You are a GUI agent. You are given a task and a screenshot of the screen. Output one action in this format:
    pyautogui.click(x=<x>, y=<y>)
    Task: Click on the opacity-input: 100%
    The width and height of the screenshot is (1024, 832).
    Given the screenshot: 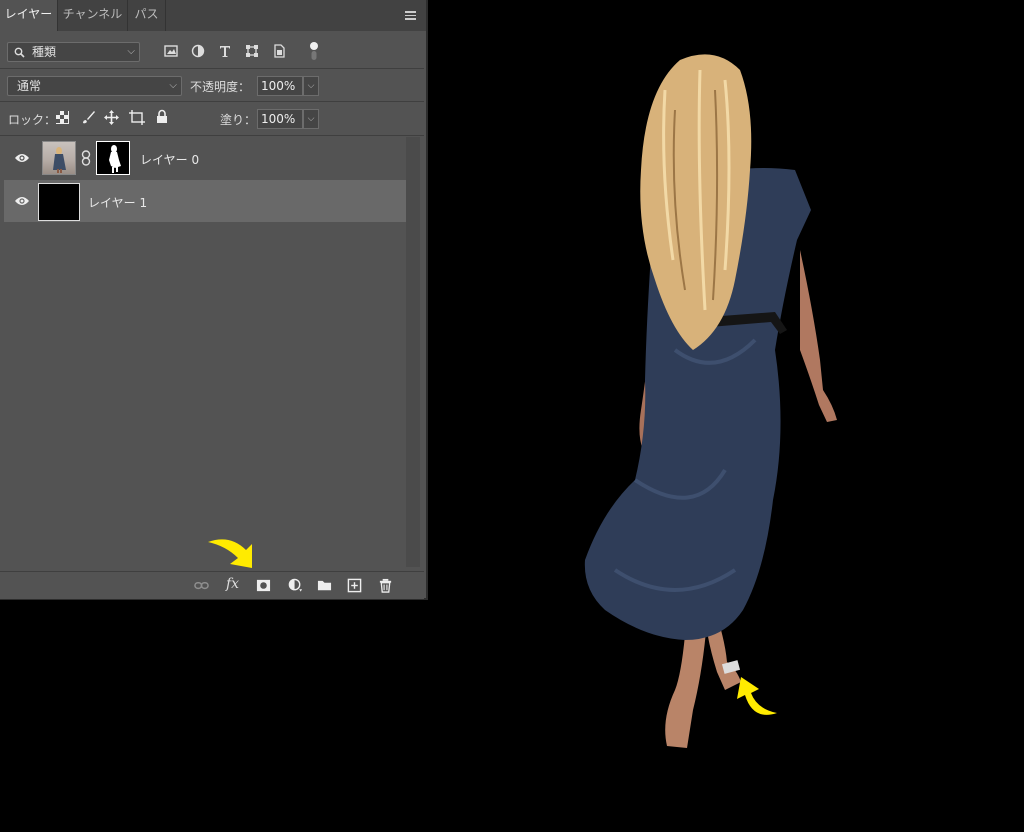 What is the action you would take?
    pyautogui.click(x=280, y=86)
    